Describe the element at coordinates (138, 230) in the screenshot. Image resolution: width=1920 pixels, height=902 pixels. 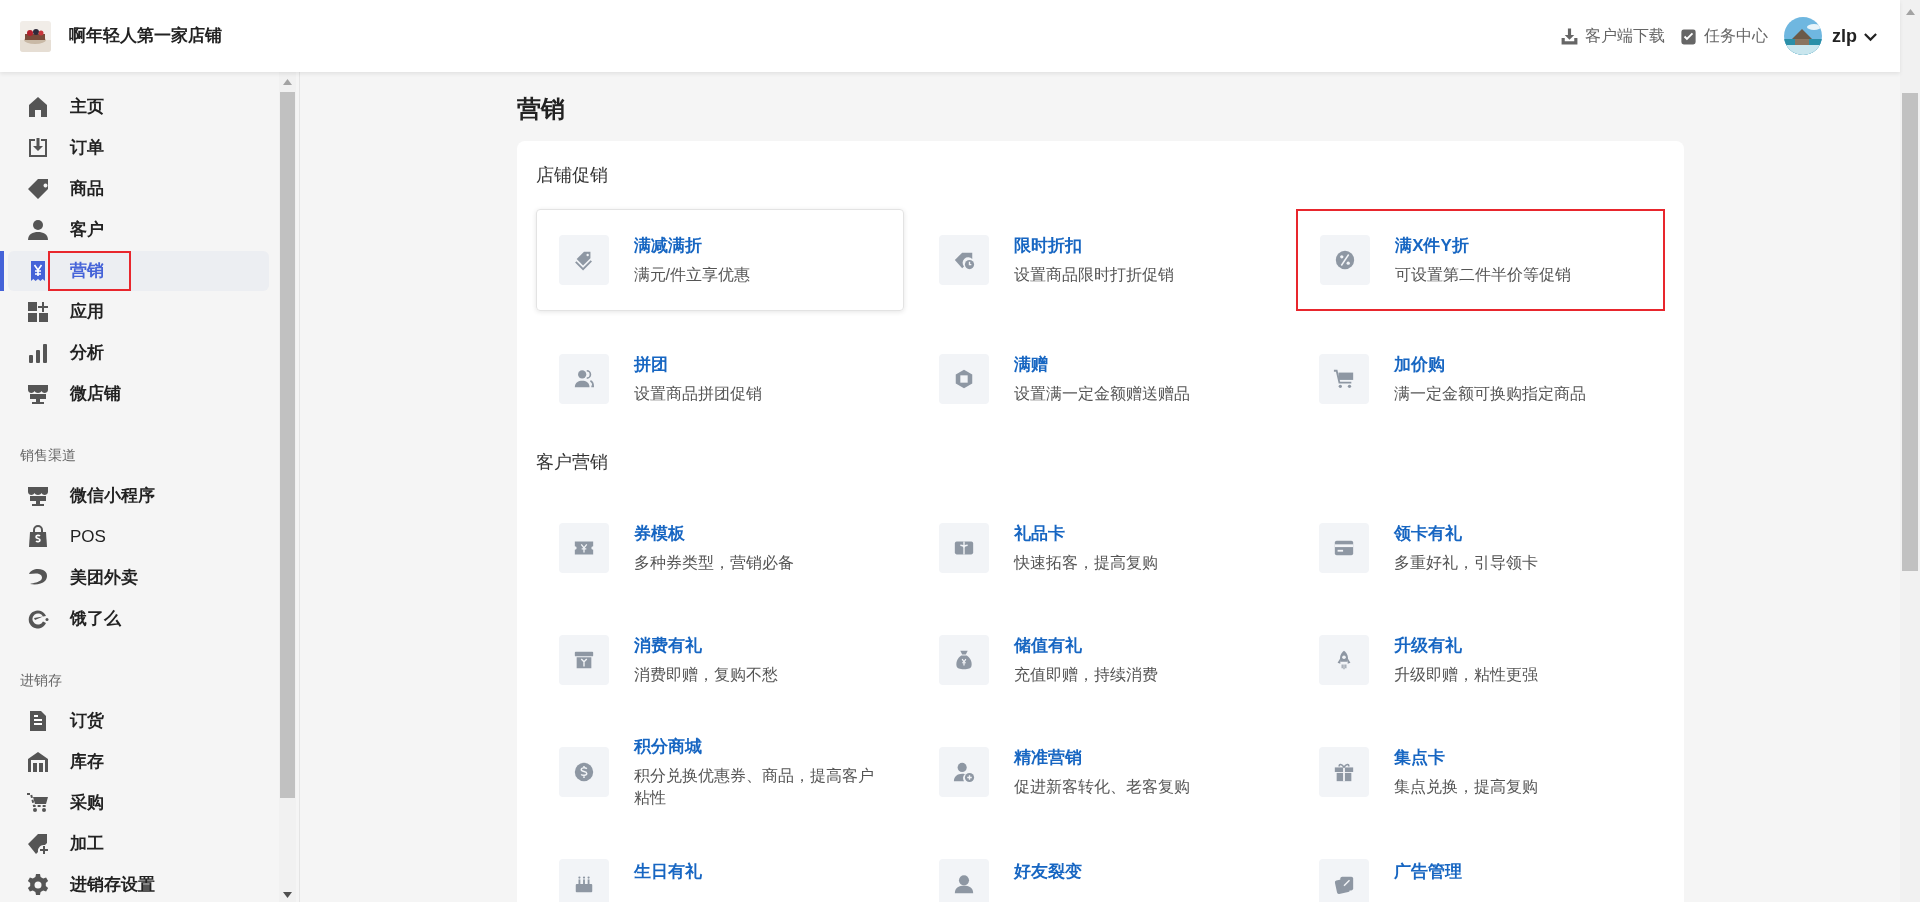
I see `sidebar-item: 客户` at that location.